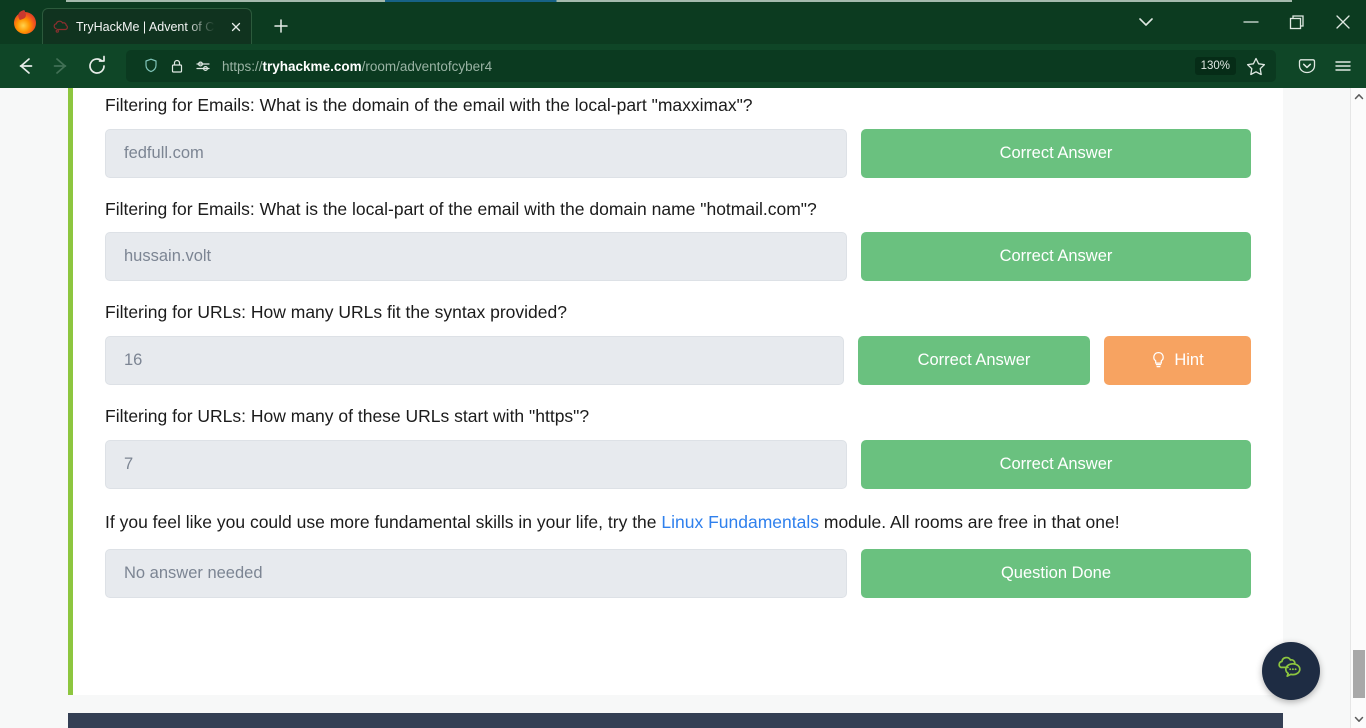 This screenshot has height=728, width=1366. What do you see at coordinates (242, 66) in the screenshot?
I see `url-scheme: https://` at bounding box center [242, 66].